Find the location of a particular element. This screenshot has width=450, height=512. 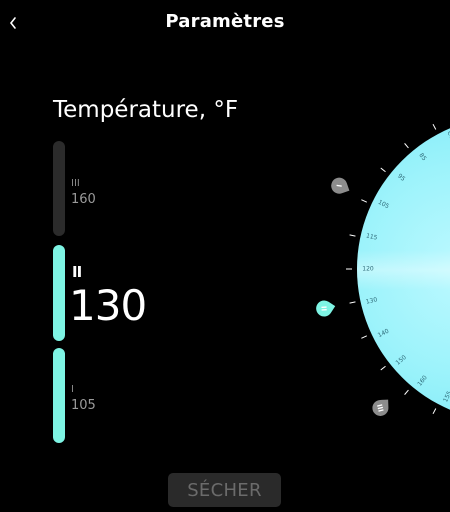

dial-level-marker: II is located at coordinates (324, 308).